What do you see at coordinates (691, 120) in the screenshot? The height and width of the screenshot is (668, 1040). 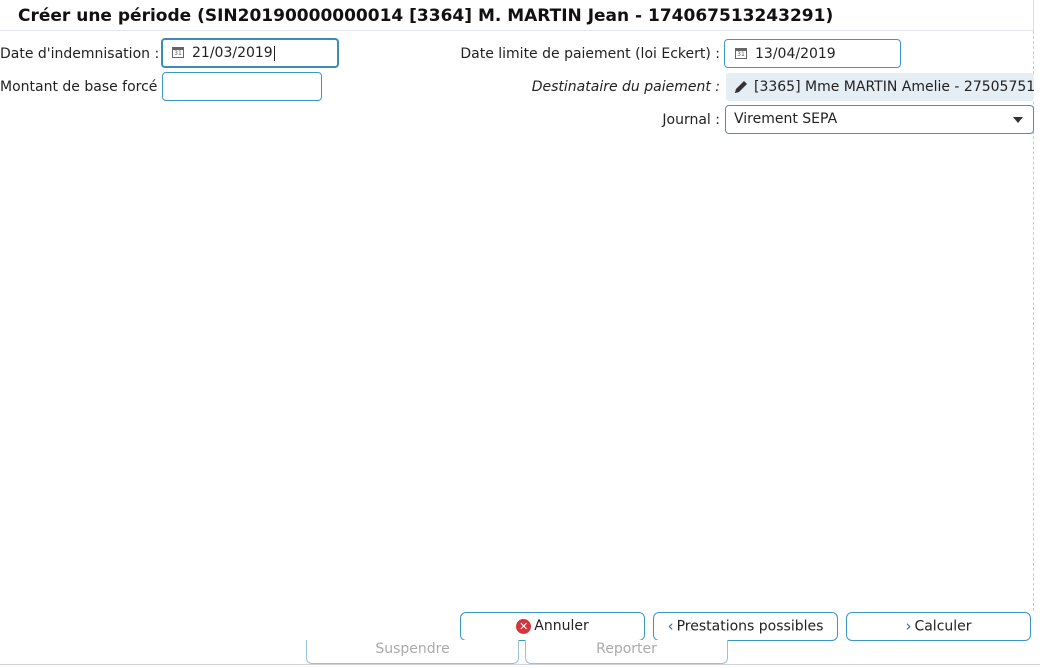 I see `journal-label: Journal :` at bounding box center [691, 120].